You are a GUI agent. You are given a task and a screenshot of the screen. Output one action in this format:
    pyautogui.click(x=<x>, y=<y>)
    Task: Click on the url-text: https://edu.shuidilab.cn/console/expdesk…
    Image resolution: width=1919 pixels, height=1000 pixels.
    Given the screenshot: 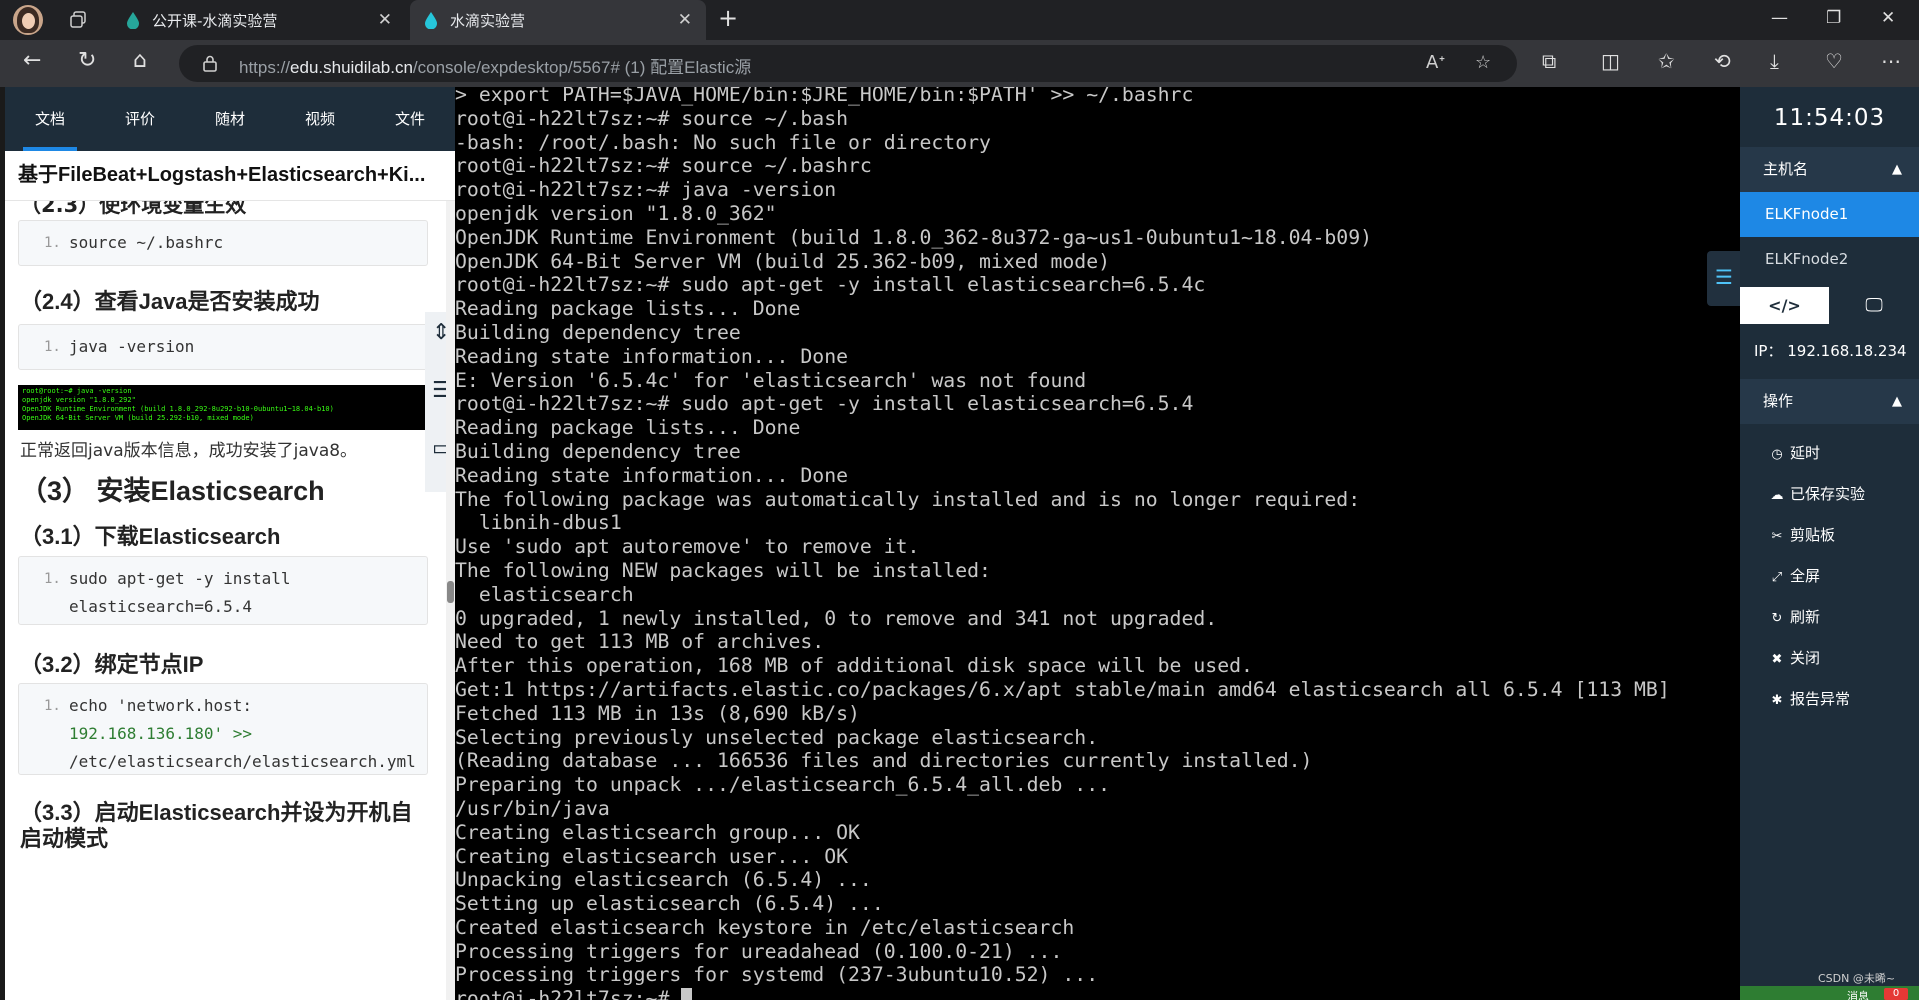 What is the action you would take?
    pyautogui.click(x=495, y=65)
    